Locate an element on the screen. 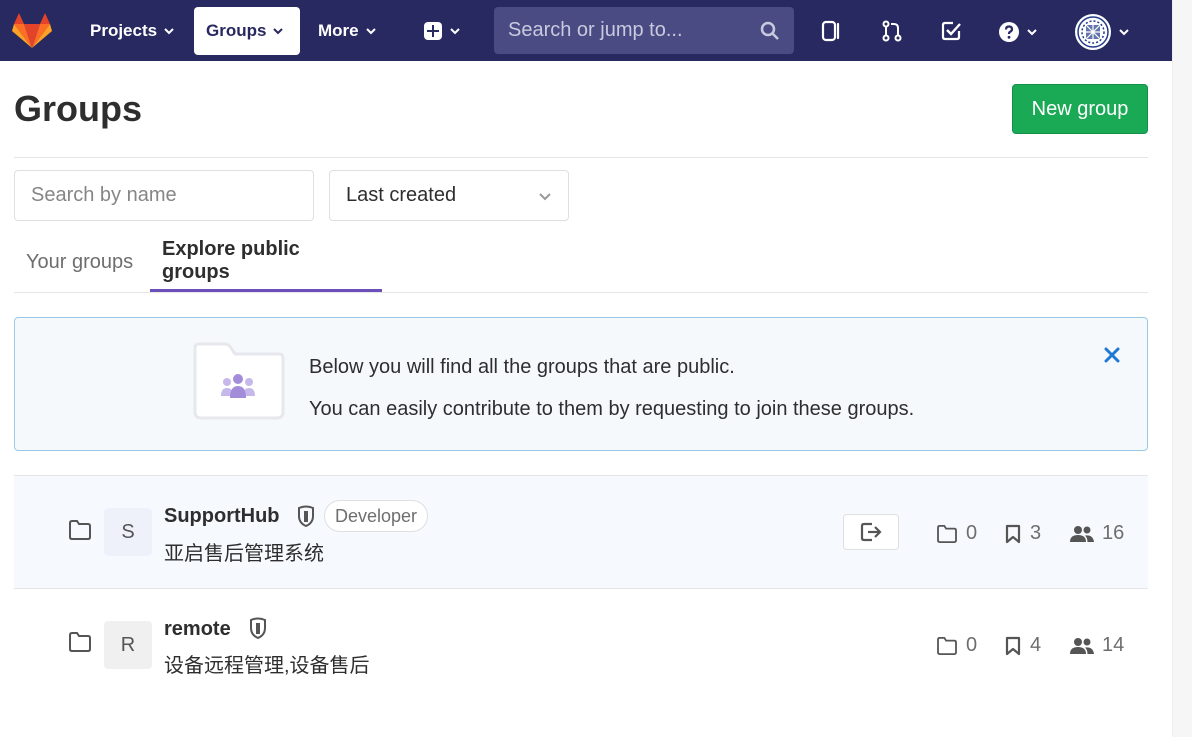  help-dropdown is located at coordinates (1018, 32).